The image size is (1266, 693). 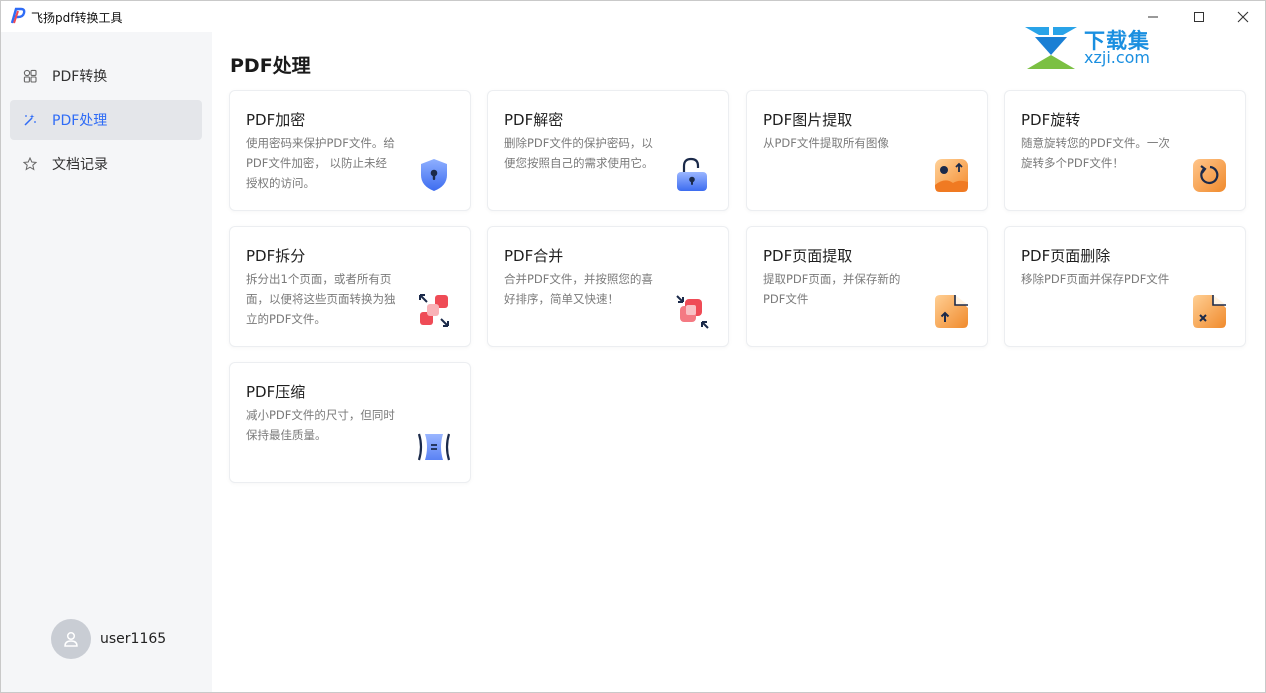 What do you see at coordinates (321, 299) in the screenshot?
I see `card-desc: 拆分出1个页面，或者所有页面，以便将这些页面转换为独立的PDF文件。` at bounding box center [321, 299].